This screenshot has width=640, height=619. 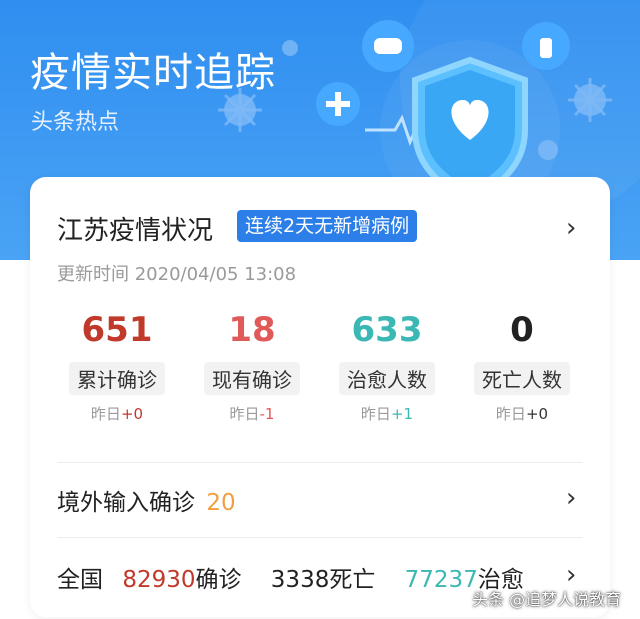 What do you see at coordinates (352, 580) in the screenshot?
I see `national-deaths-label: 死亡` at bounding box center [352, 580].